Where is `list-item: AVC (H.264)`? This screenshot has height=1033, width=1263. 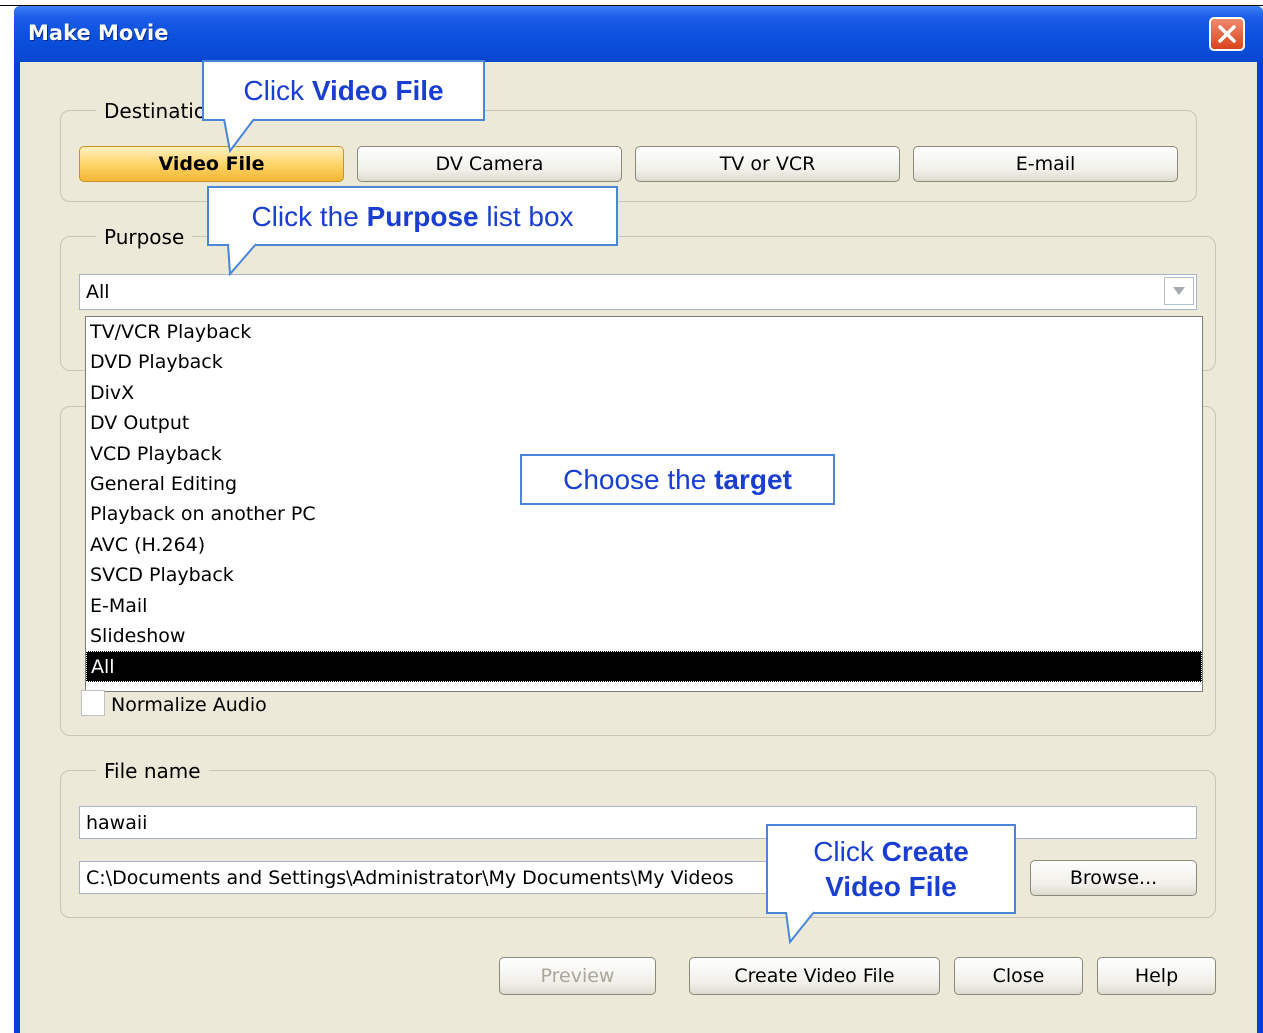
list-item: AVC (H.264) is located at coordinates (644, 545).